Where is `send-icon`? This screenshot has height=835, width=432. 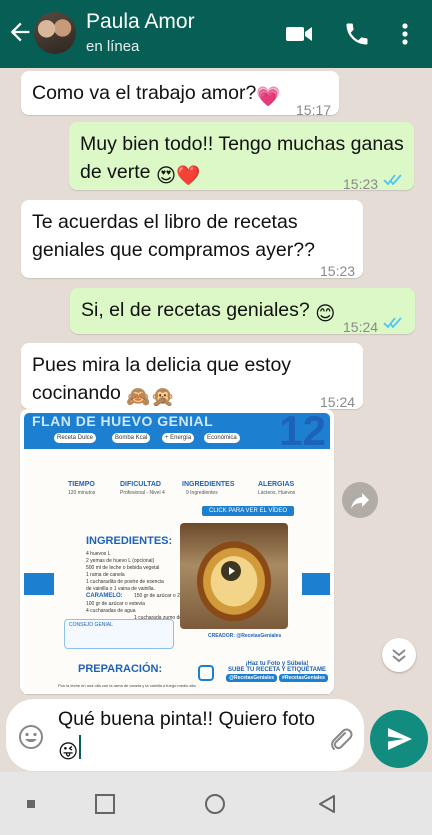
send-icon is located at coordinates (400, 739).